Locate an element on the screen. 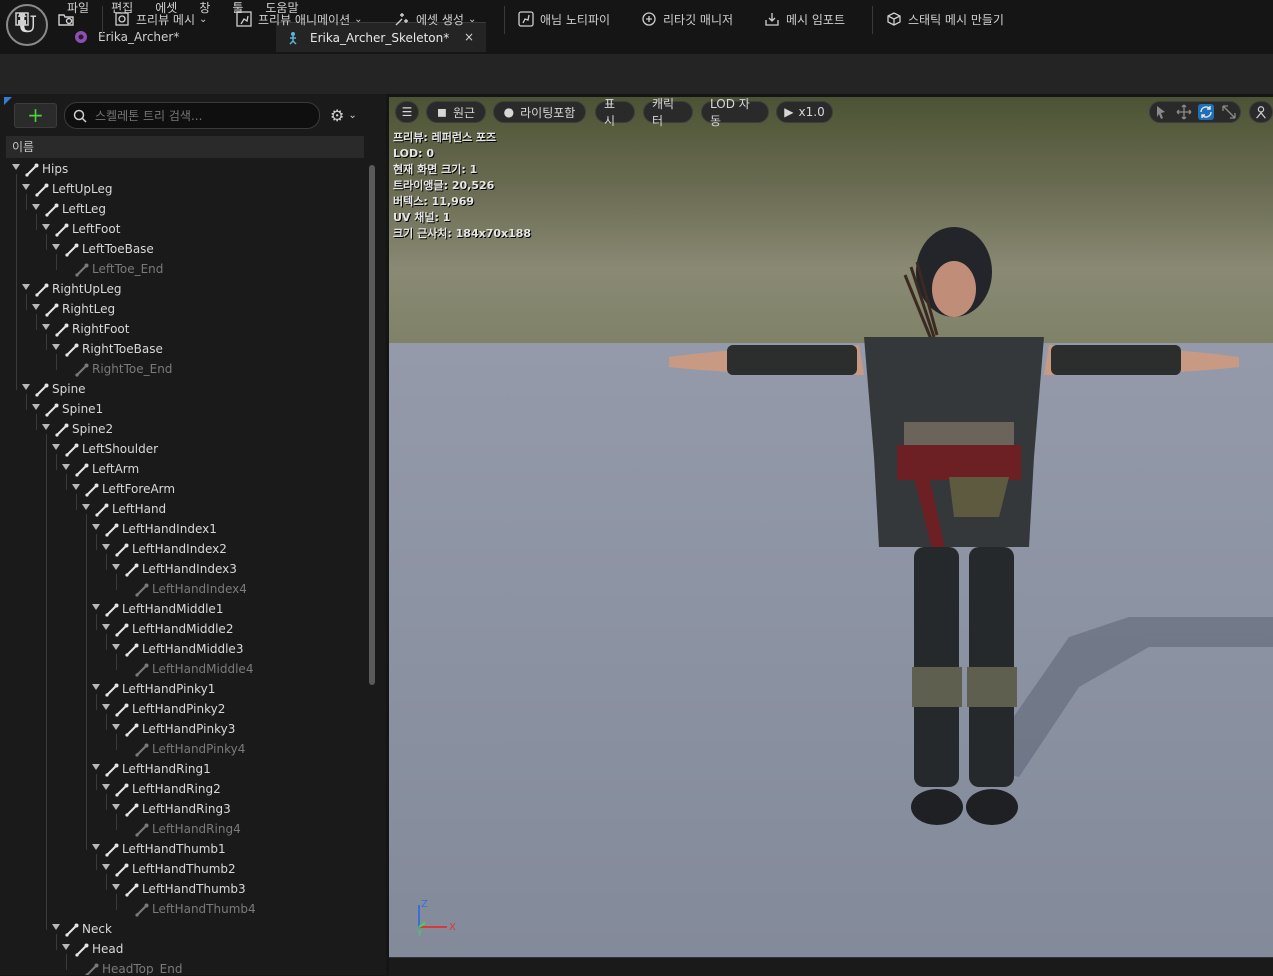 This screenshot has height=976, width=1273. bone-row: RightToeBase is located at coordinates (182, 350).